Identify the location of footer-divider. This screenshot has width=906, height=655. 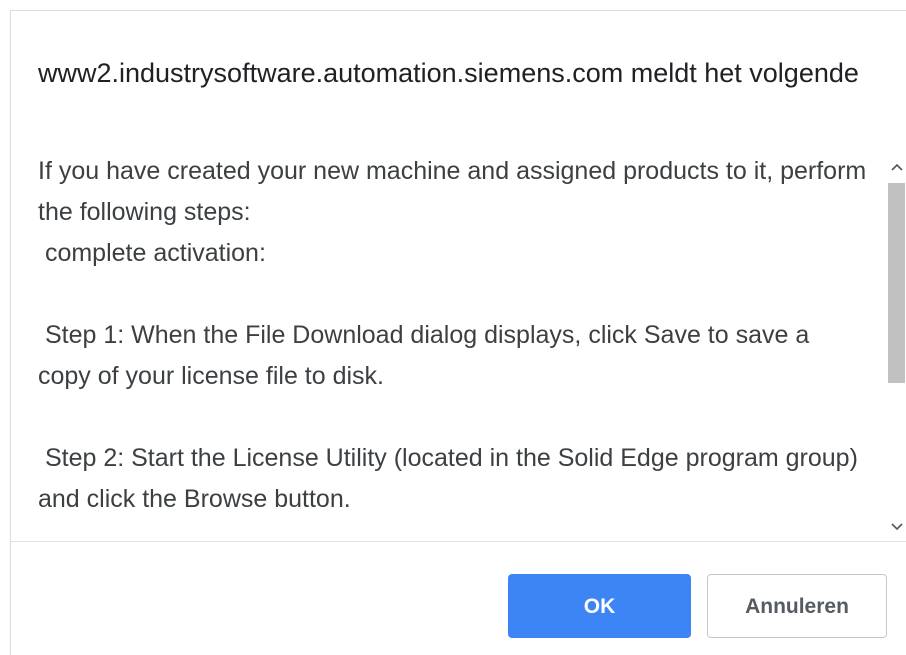
(458, 541).